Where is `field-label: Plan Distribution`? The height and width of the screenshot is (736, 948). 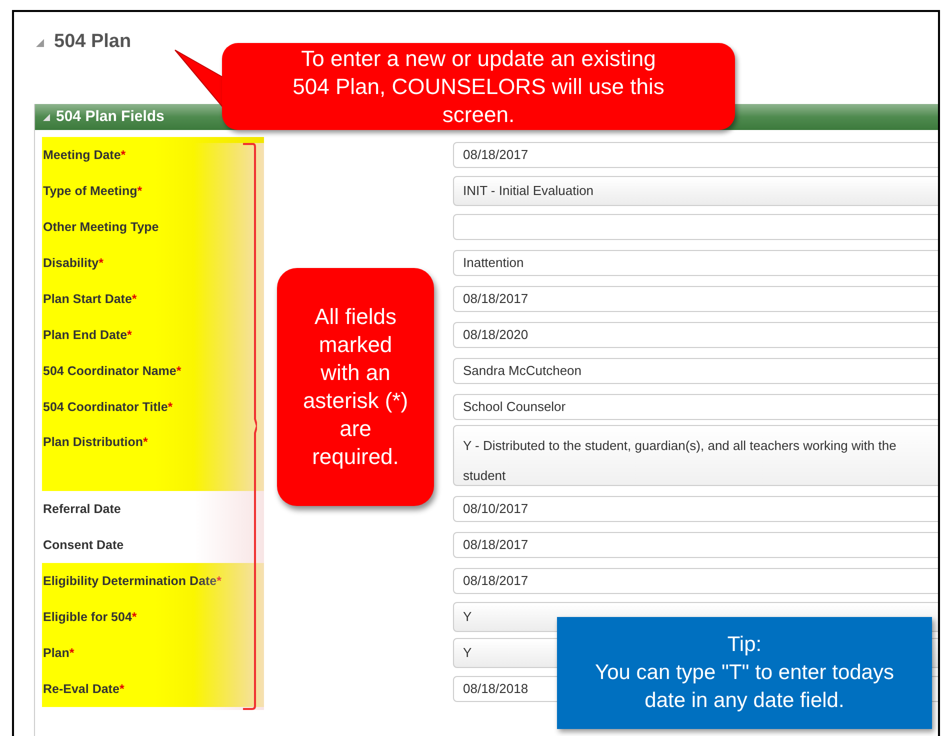 field-label: Plan Distribution is located at coordinates (93, 442).